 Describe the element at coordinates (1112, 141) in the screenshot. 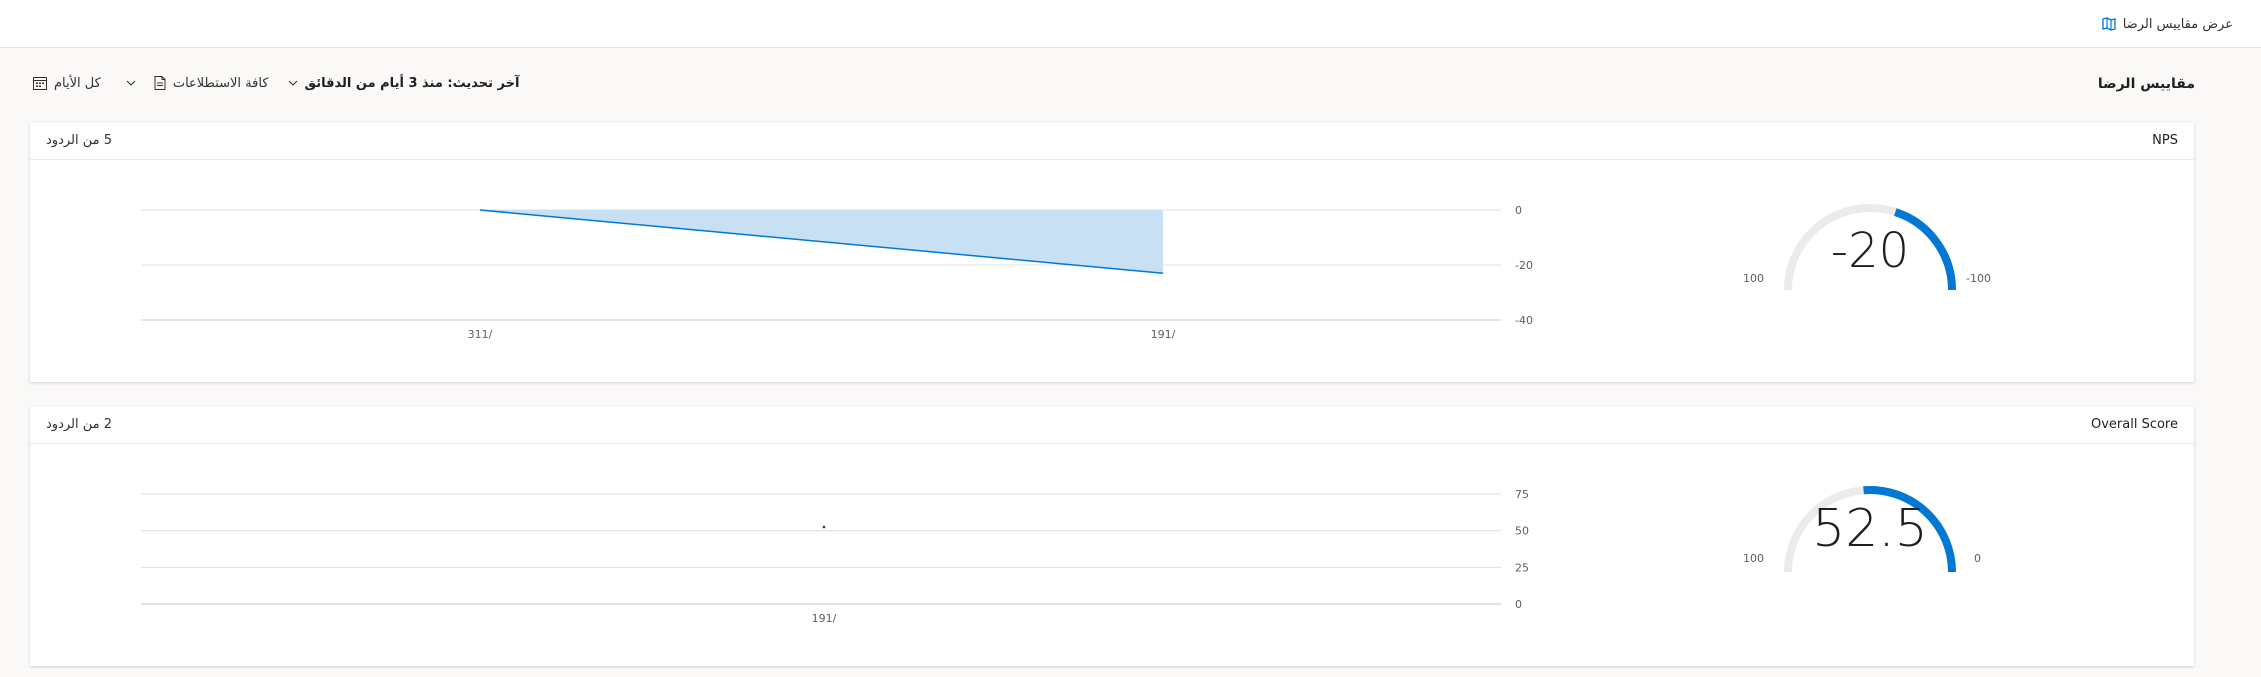

I see `card-header: NPS 5 من الردود` at that location.